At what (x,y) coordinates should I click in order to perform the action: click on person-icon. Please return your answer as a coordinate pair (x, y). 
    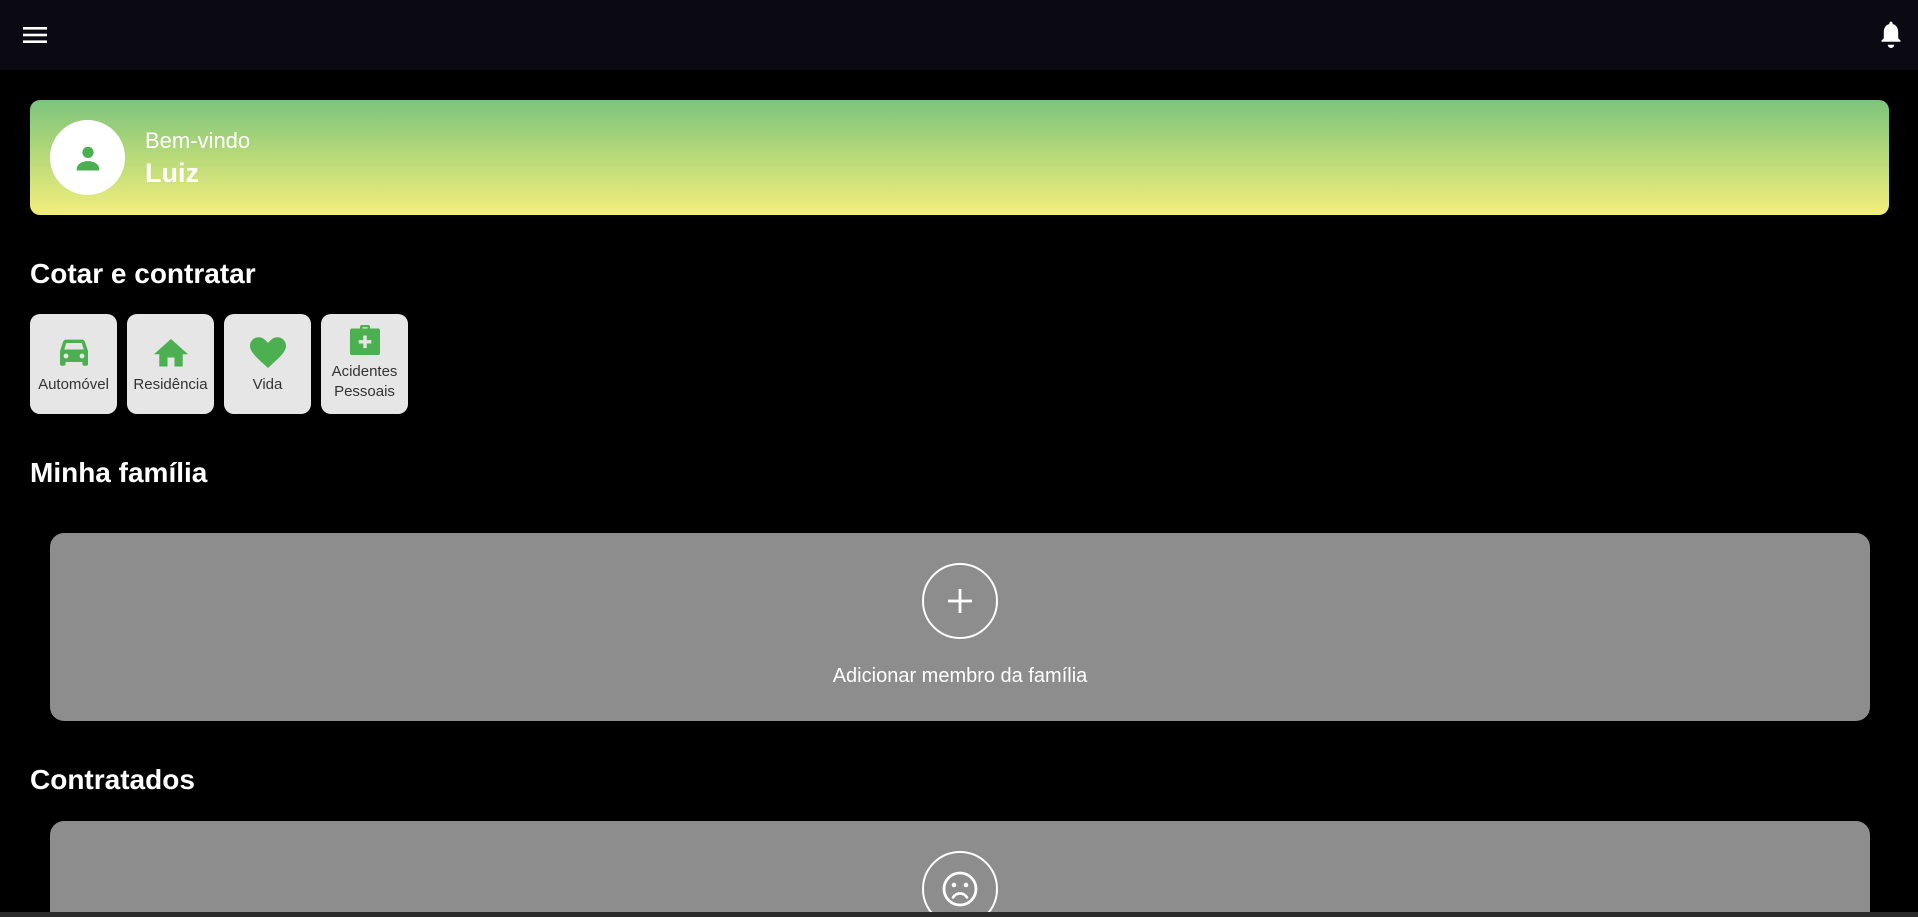
    Looking at the image, I should click on (87, 158).